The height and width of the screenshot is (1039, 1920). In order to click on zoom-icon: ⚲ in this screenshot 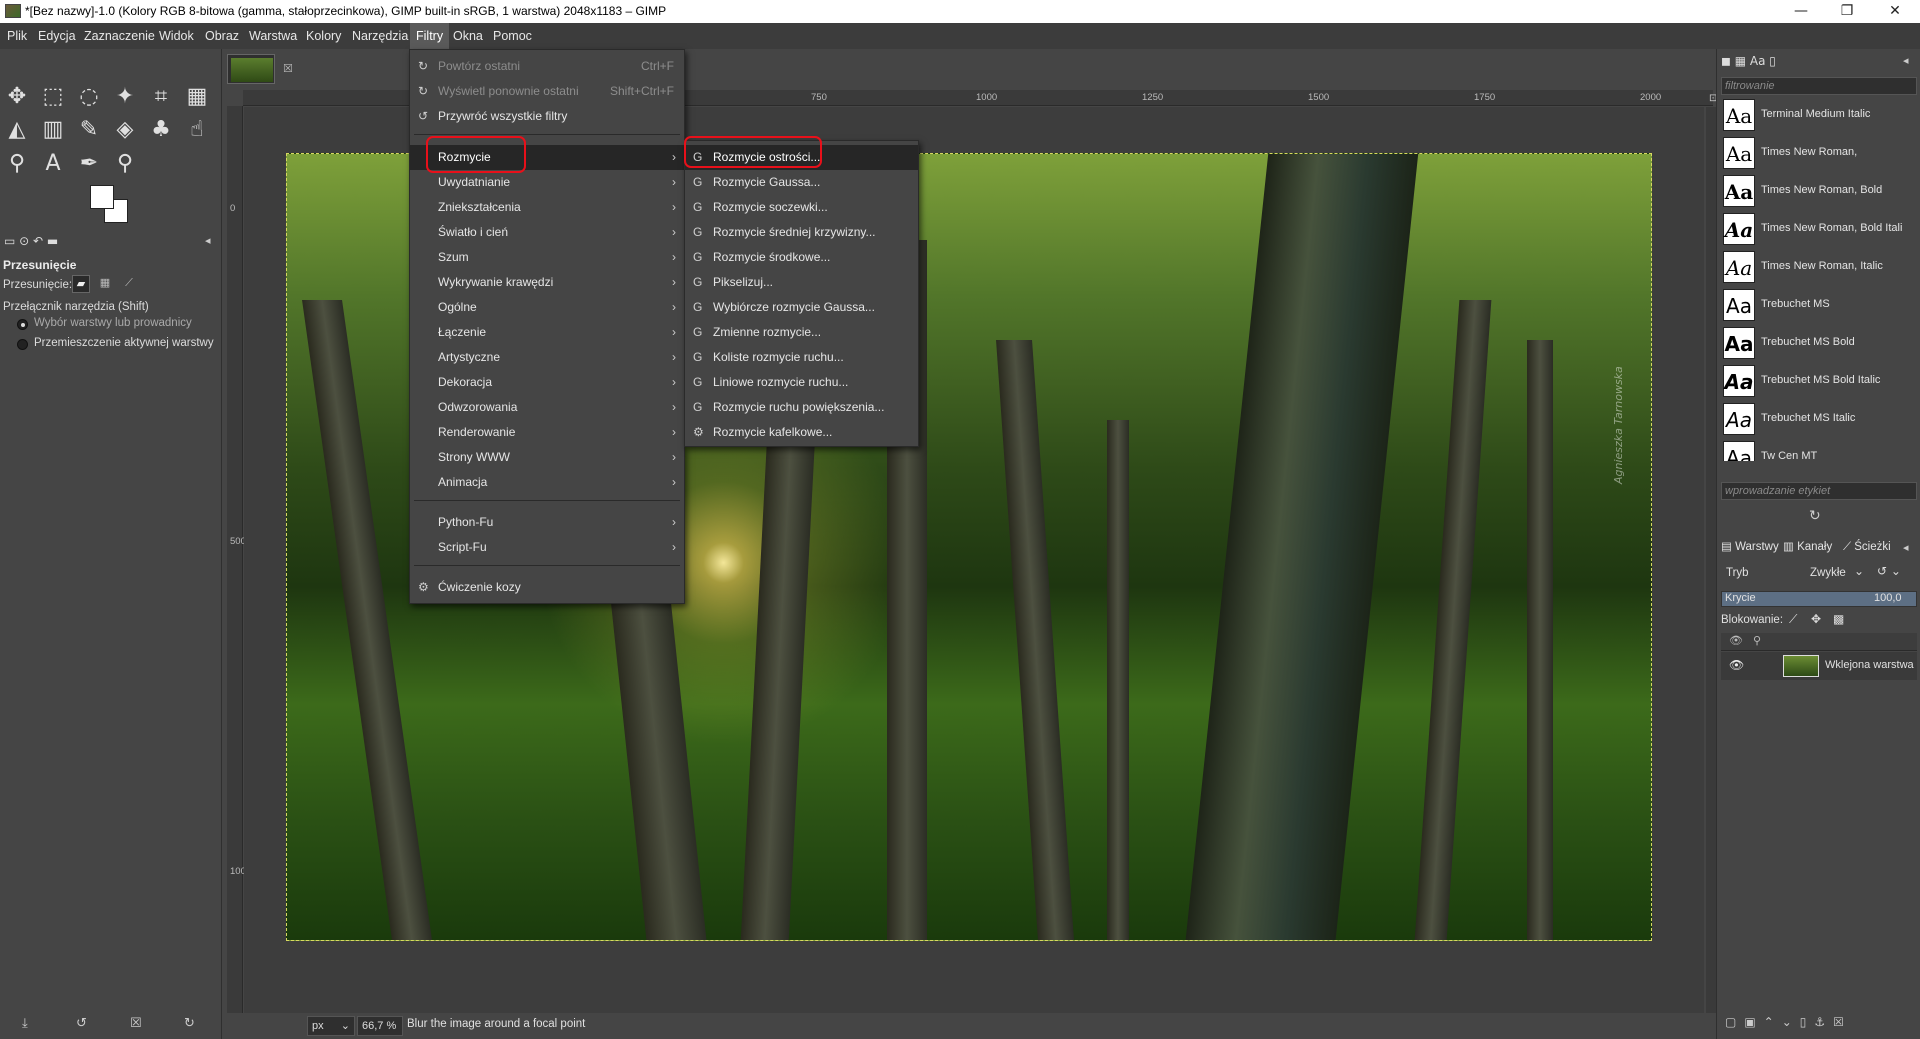, I will do `click(125, 164)`.